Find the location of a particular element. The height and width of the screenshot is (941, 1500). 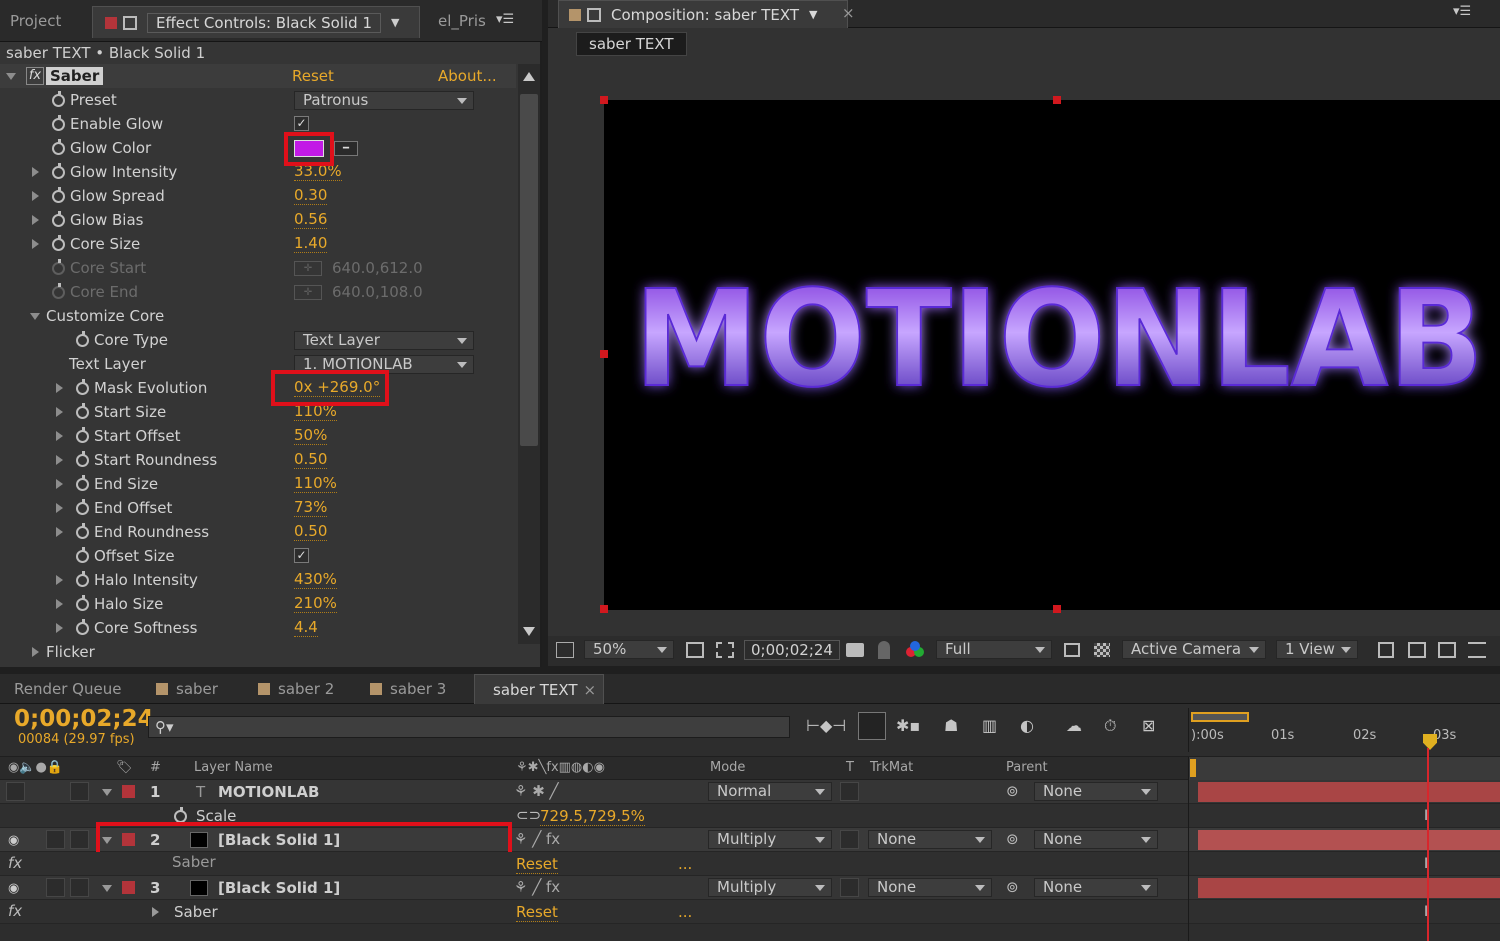

tab-saber-2: saber 2 is located at coordinates (298, 688).